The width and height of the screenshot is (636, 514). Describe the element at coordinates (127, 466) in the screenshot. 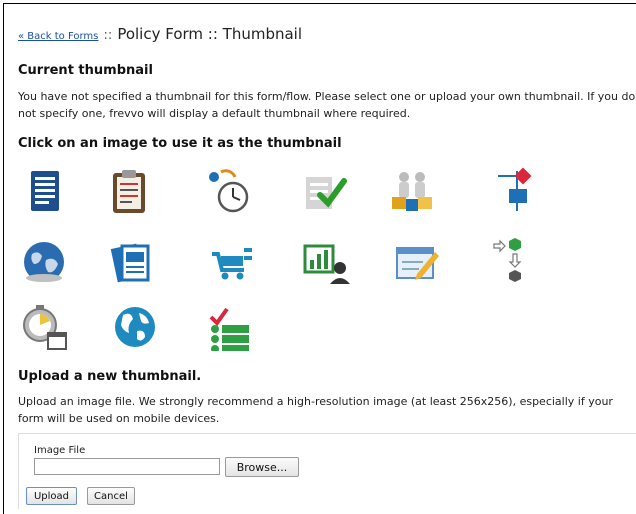

I see `image-file-input` at that location.